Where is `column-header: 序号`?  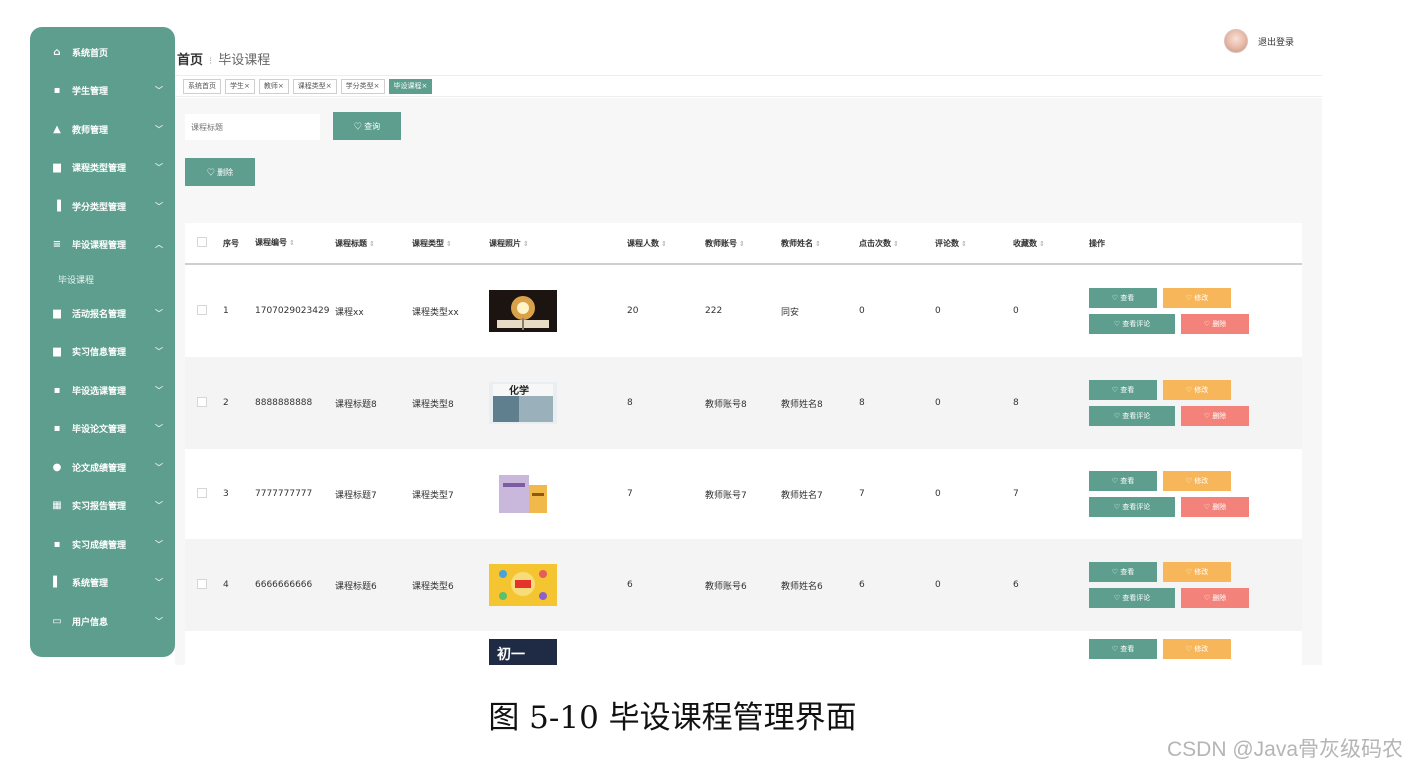 column-header: 序号 is located at coordinates (239, 243).